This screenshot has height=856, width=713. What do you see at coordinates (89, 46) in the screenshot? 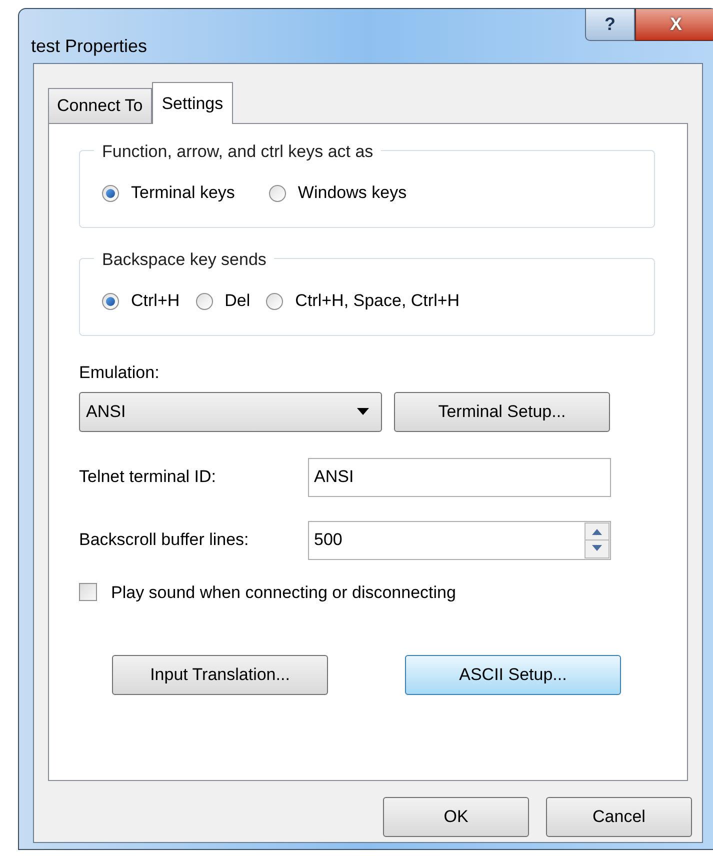
I see `window-title: test Properties` at bounding box center [89, 46].